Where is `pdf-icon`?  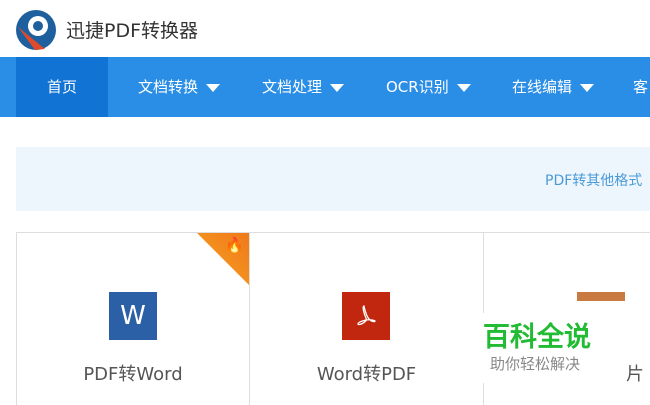 pdf-icon is located at coordinates (366, 316).